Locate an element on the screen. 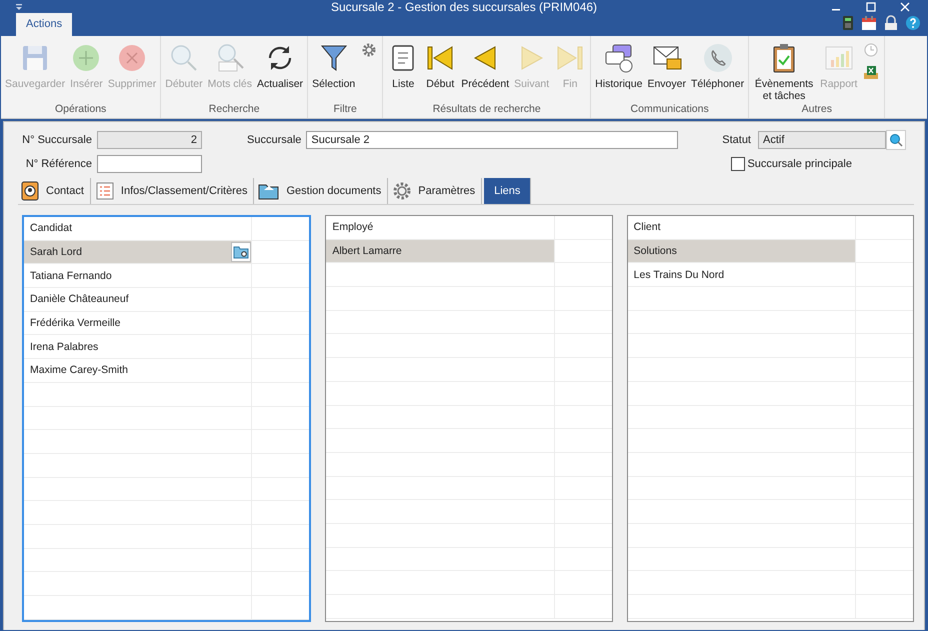 The height and width of the screenshot is (631, 928). column-header: Candidat is located at coordinates (138, 228).